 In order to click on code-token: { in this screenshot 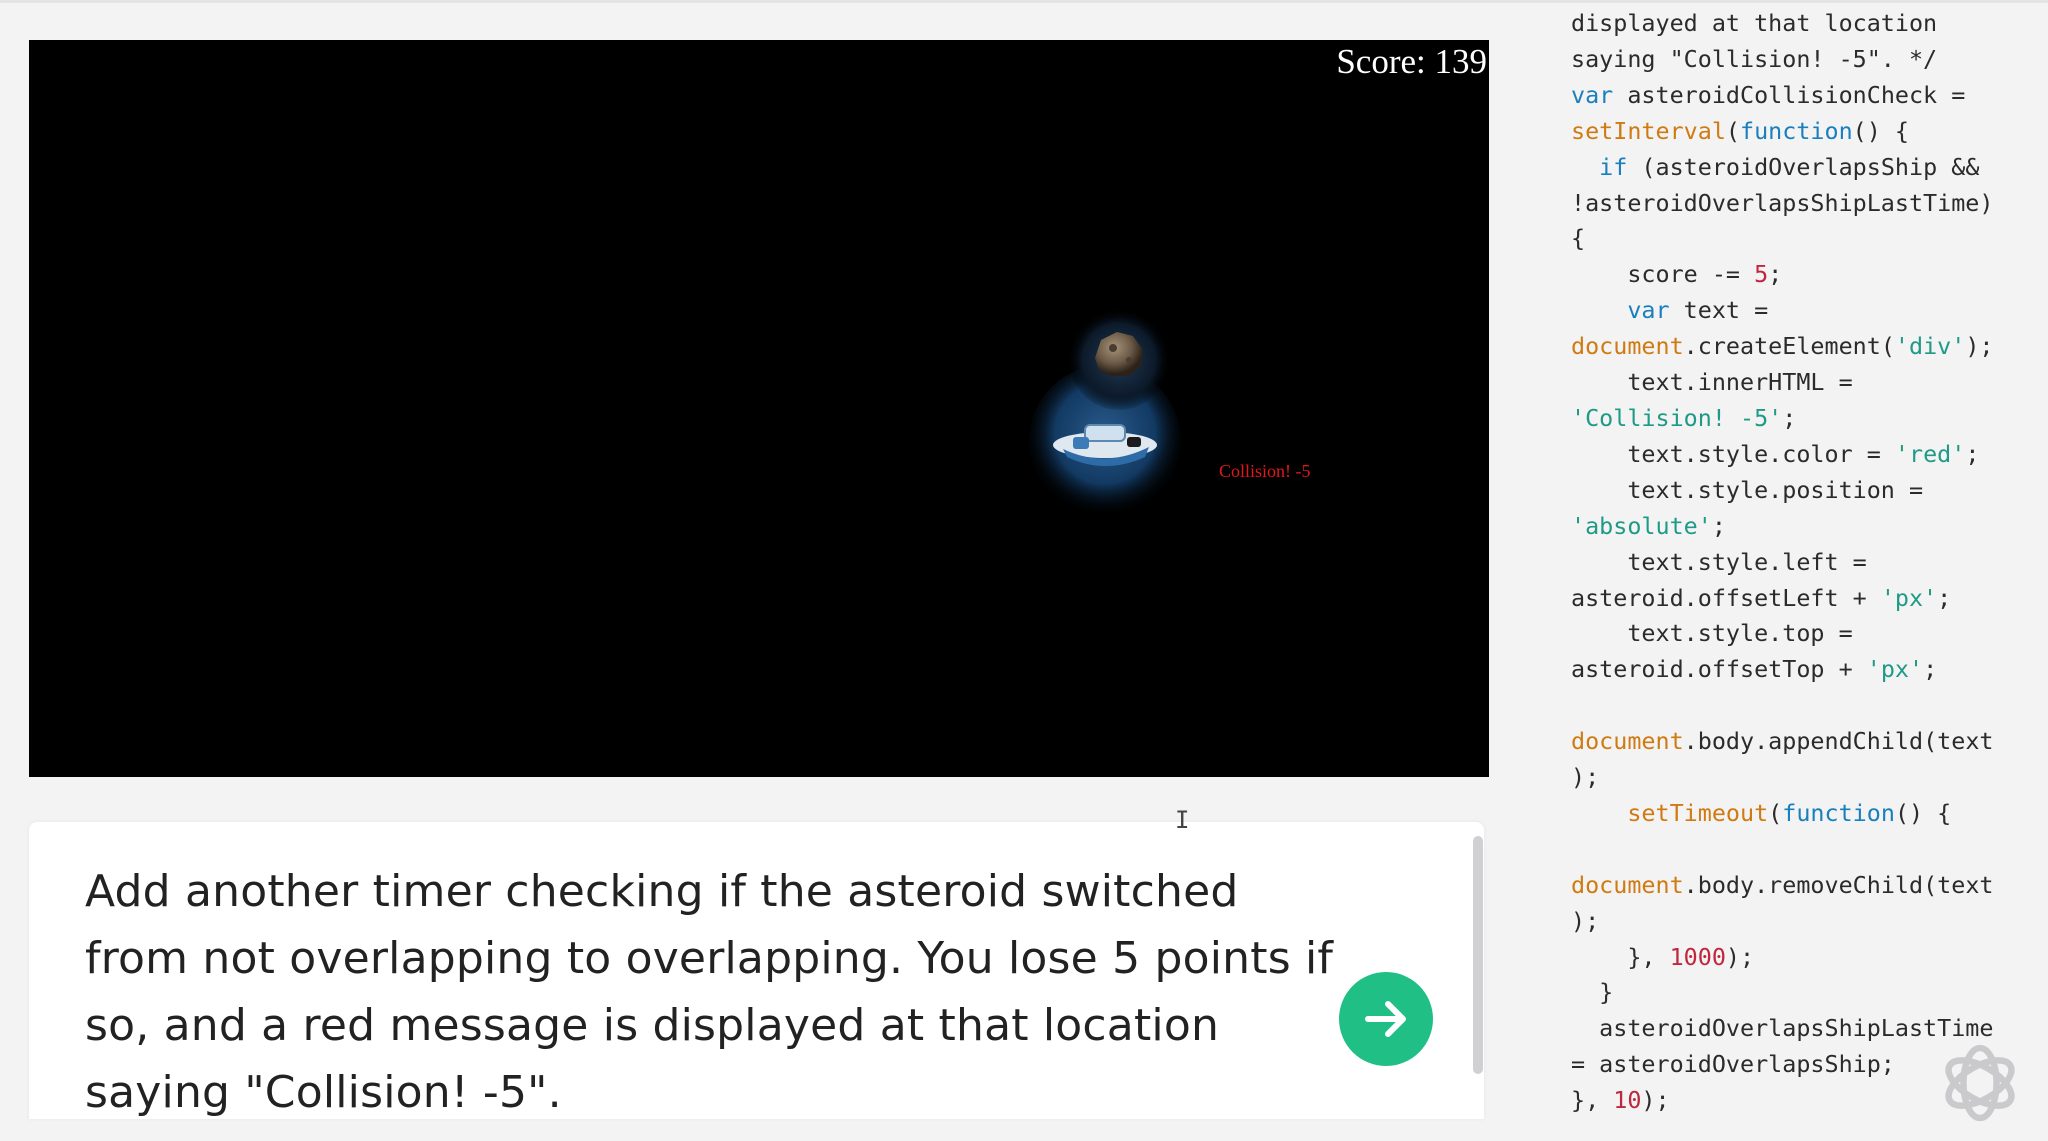, I will do `click(1578, 238)`.